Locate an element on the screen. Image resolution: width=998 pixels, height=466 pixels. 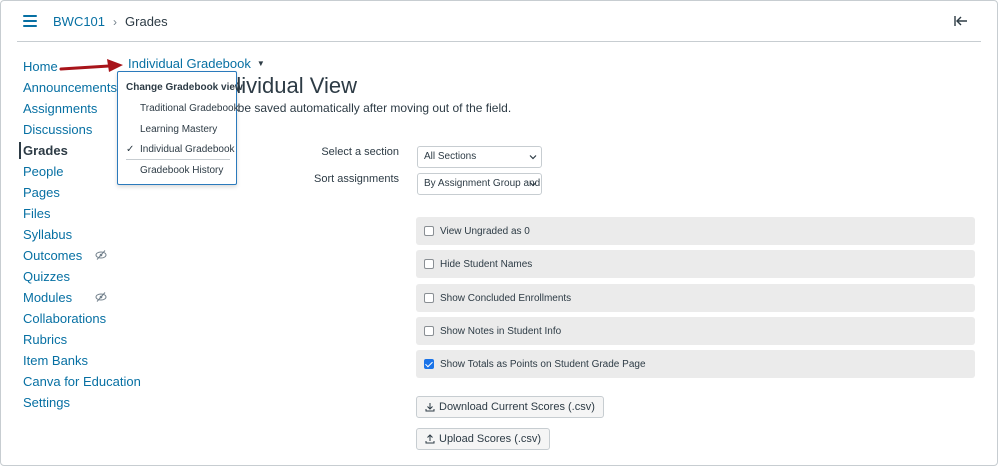
view-ungraded-checkbox is located at coordinates (429, 231).